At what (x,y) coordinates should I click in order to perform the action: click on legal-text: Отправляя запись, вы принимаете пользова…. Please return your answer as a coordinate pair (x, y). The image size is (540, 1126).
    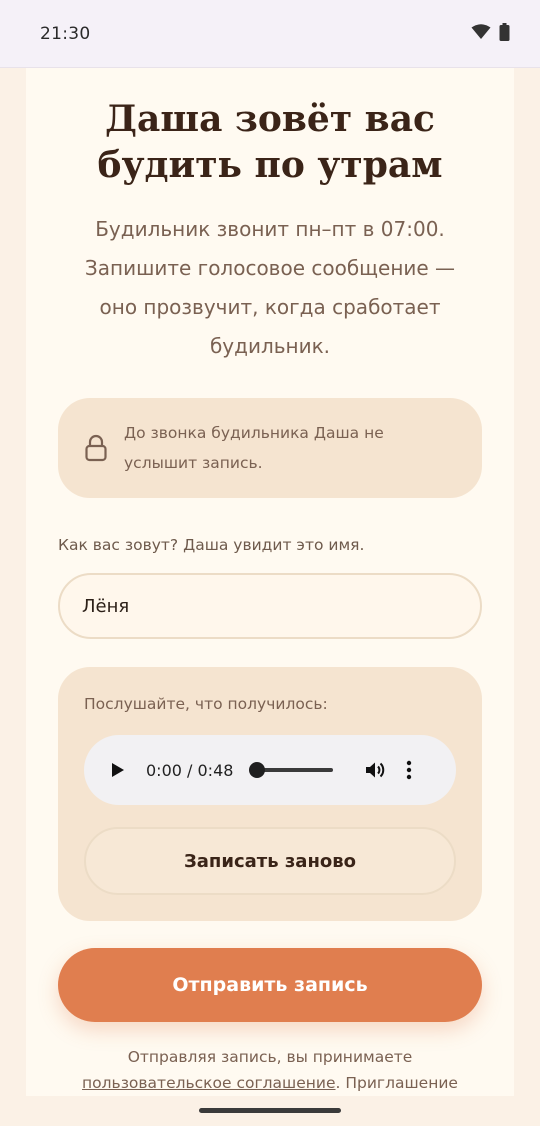
    Looking at the image, I should click on (270, 1070).